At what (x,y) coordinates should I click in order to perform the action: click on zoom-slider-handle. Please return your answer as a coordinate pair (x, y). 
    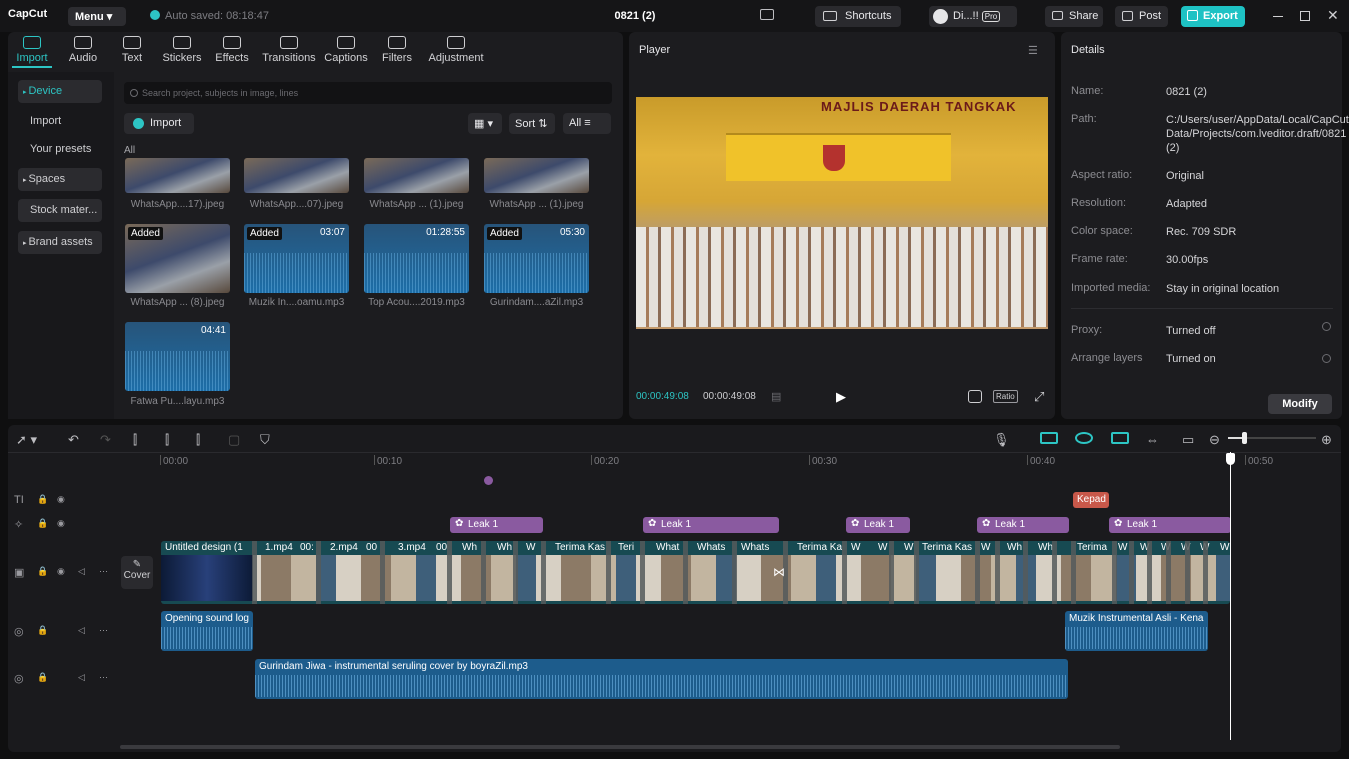
    Looking at the image, I should click on (1244, 438).